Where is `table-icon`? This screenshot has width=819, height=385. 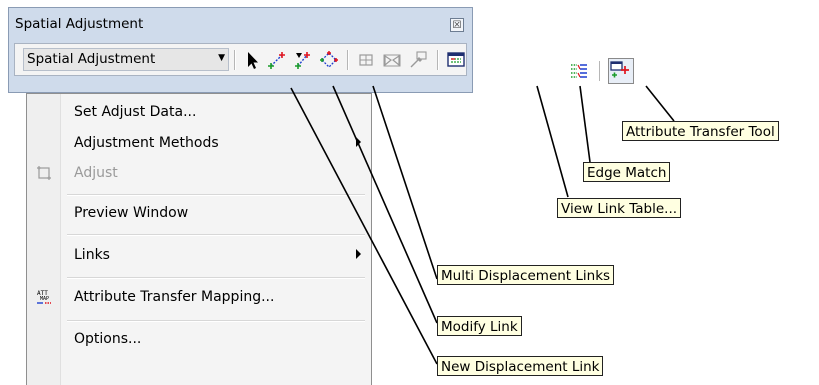 table-icon is located at coordinates (456, 59).